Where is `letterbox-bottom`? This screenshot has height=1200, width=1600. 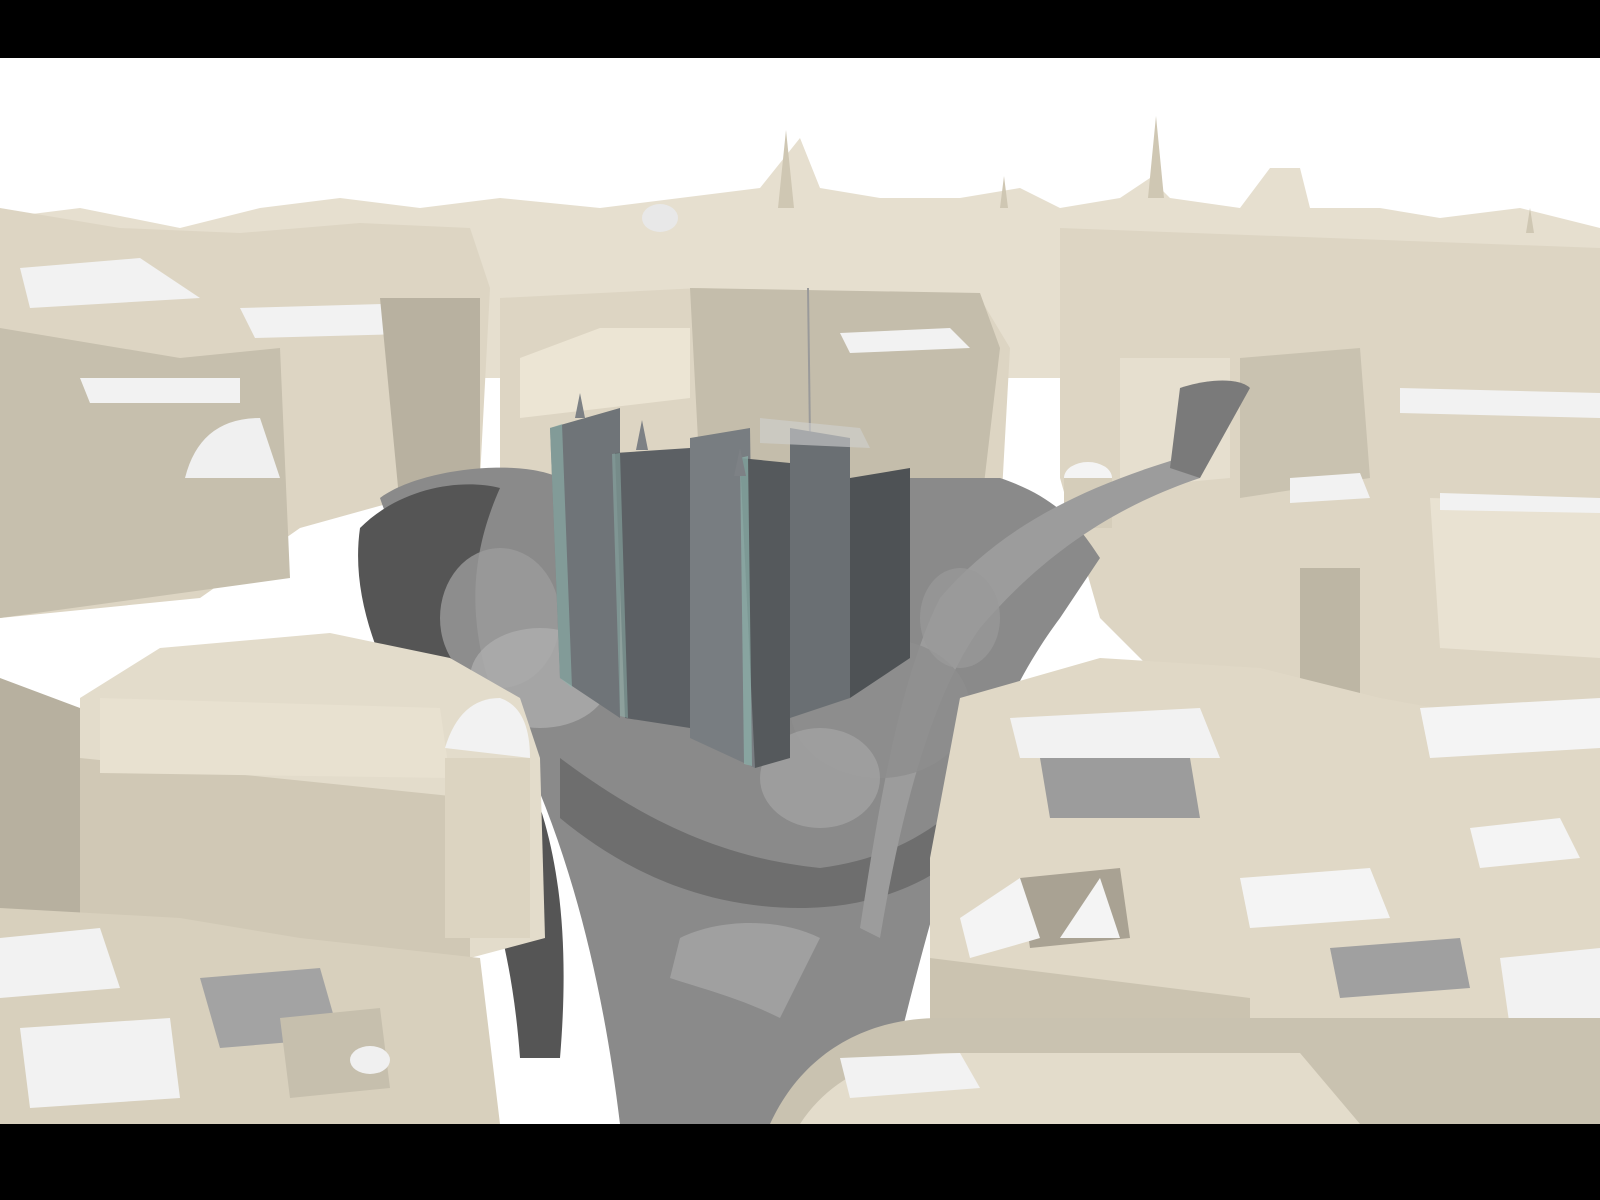
letterbox-bottom is located at coordinates (800, 1162).